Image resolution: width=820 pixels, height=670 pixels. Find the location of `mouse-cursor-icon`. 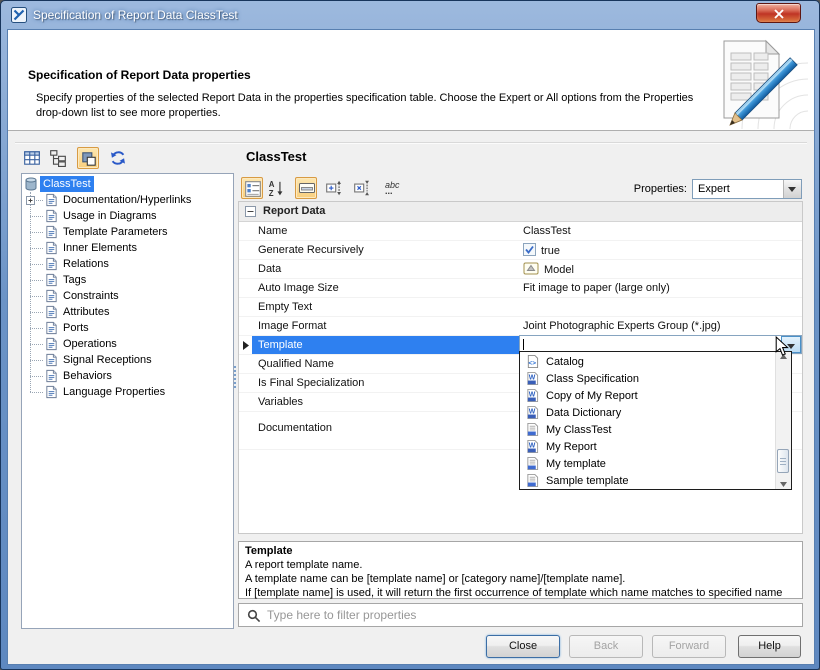

mouse-cursor-icon is located at coordinates (782, 346).